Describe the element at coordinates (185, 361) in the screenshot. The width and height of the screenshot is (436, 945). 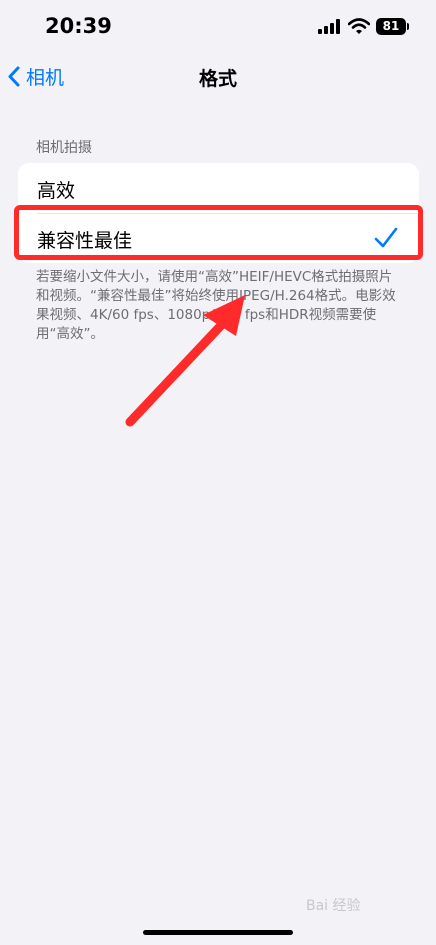
I see `annotation-arrow-icon` at that location.